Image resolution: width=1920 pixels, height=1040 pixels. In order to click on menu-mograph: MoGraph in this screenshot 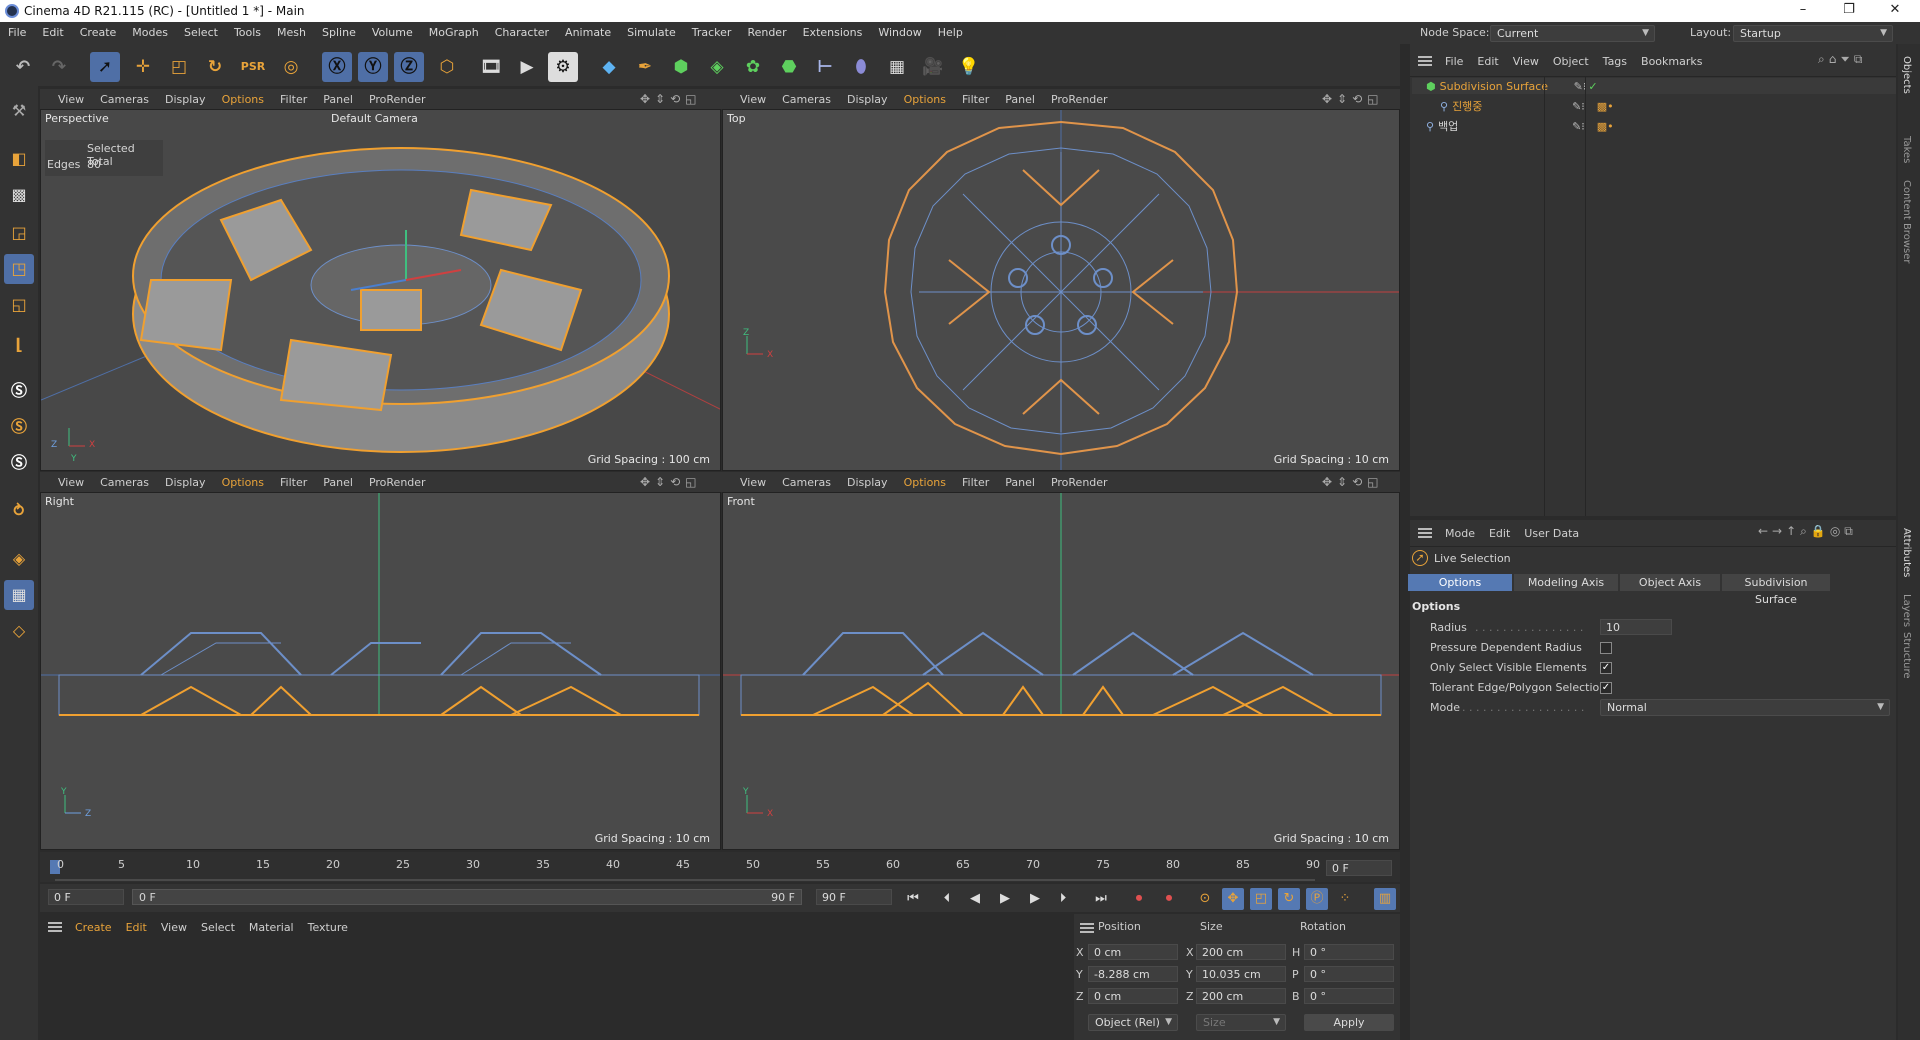, I will do `click(454, 33)`.